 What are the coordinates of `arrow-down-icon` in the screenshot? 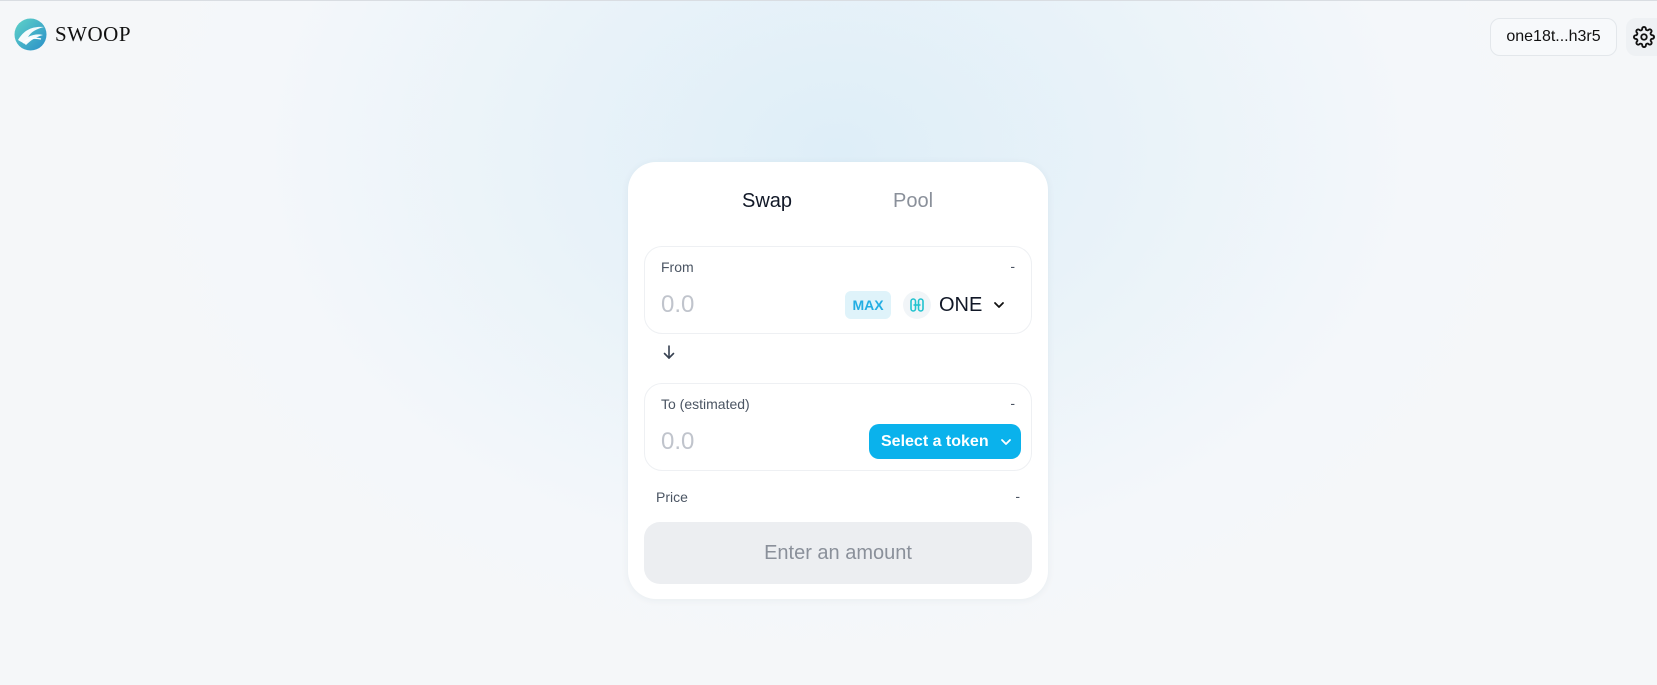 It's located at (669, 352).